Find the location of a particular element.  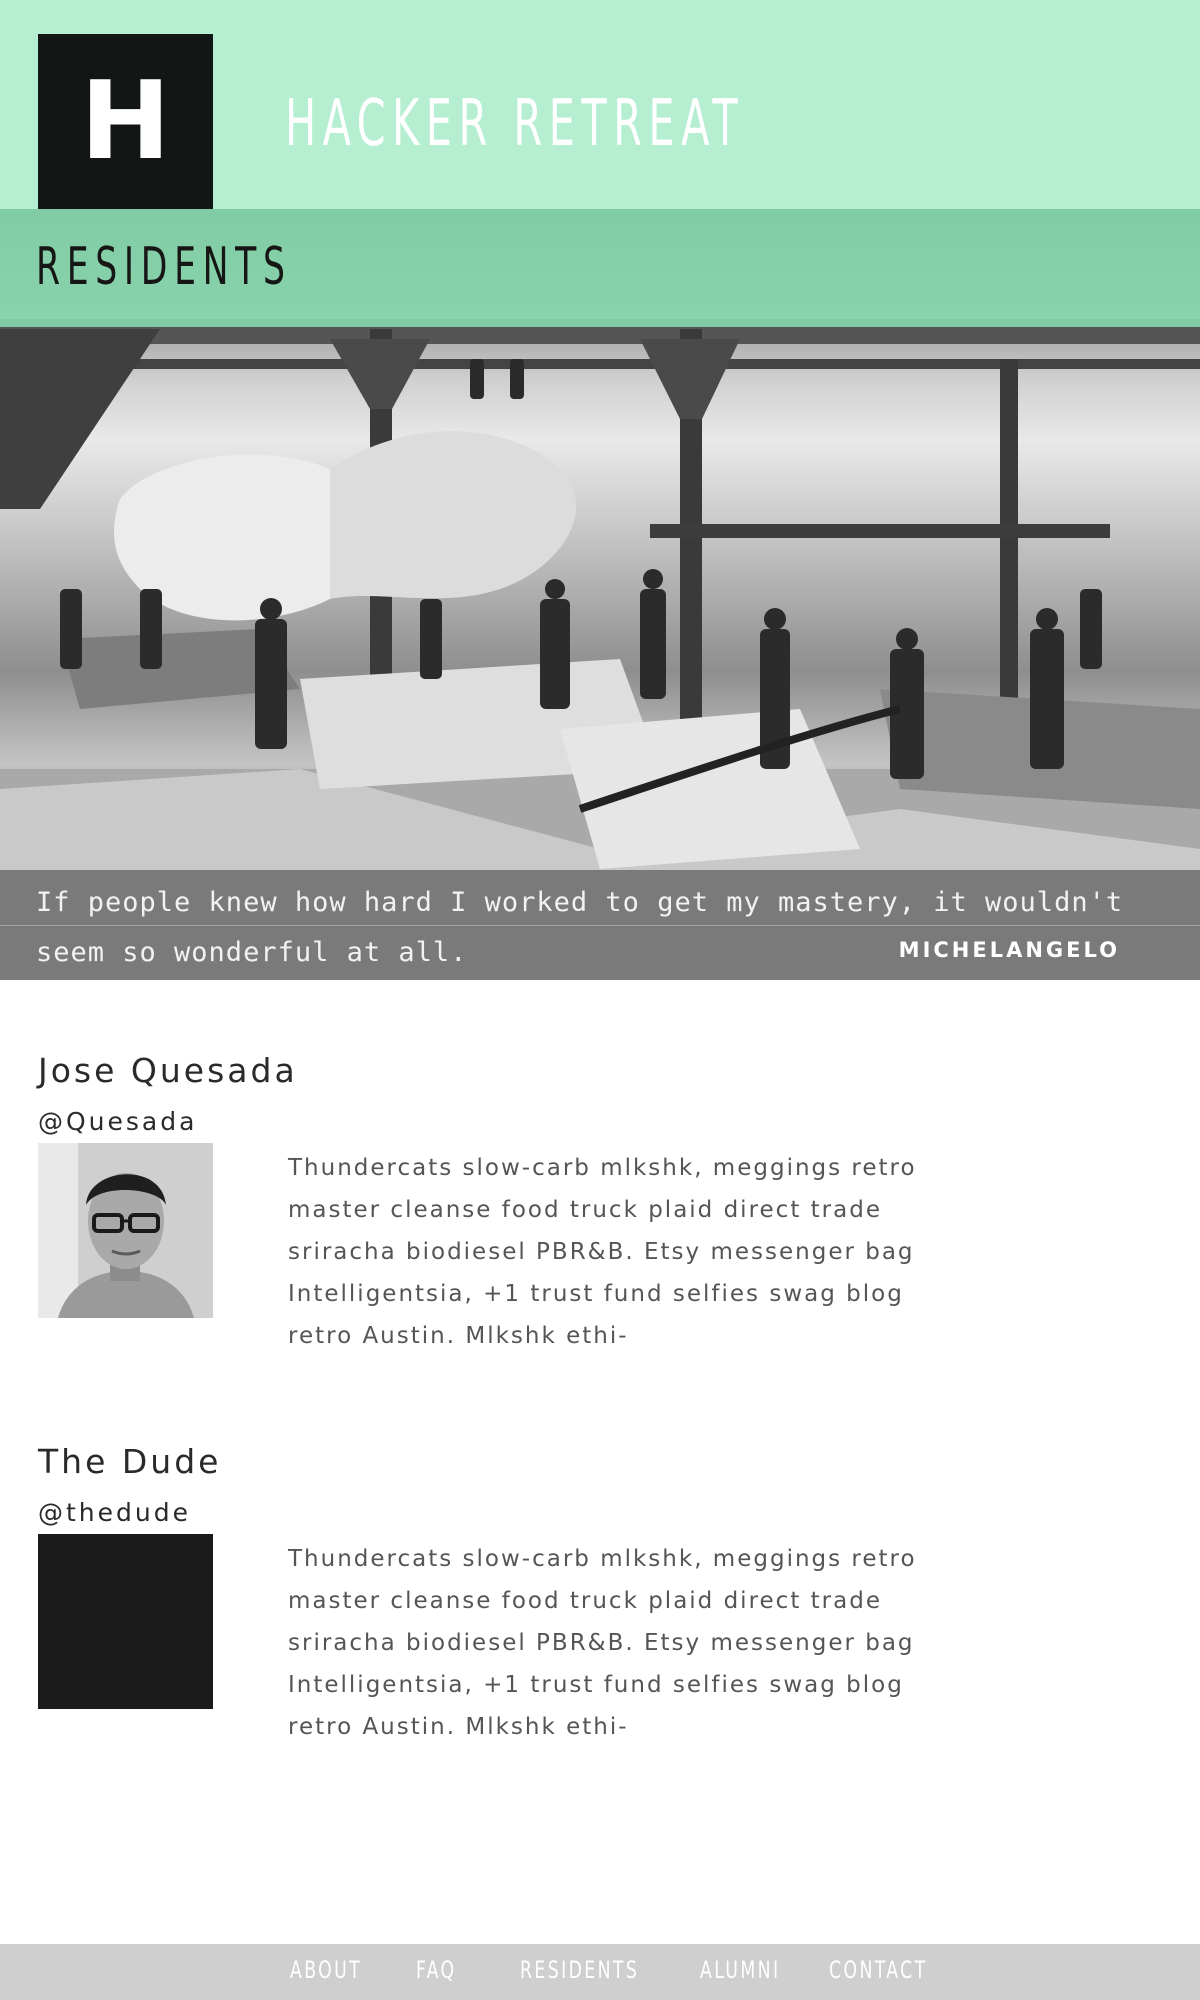

site-logo: H is located at coordinates (125, 121).